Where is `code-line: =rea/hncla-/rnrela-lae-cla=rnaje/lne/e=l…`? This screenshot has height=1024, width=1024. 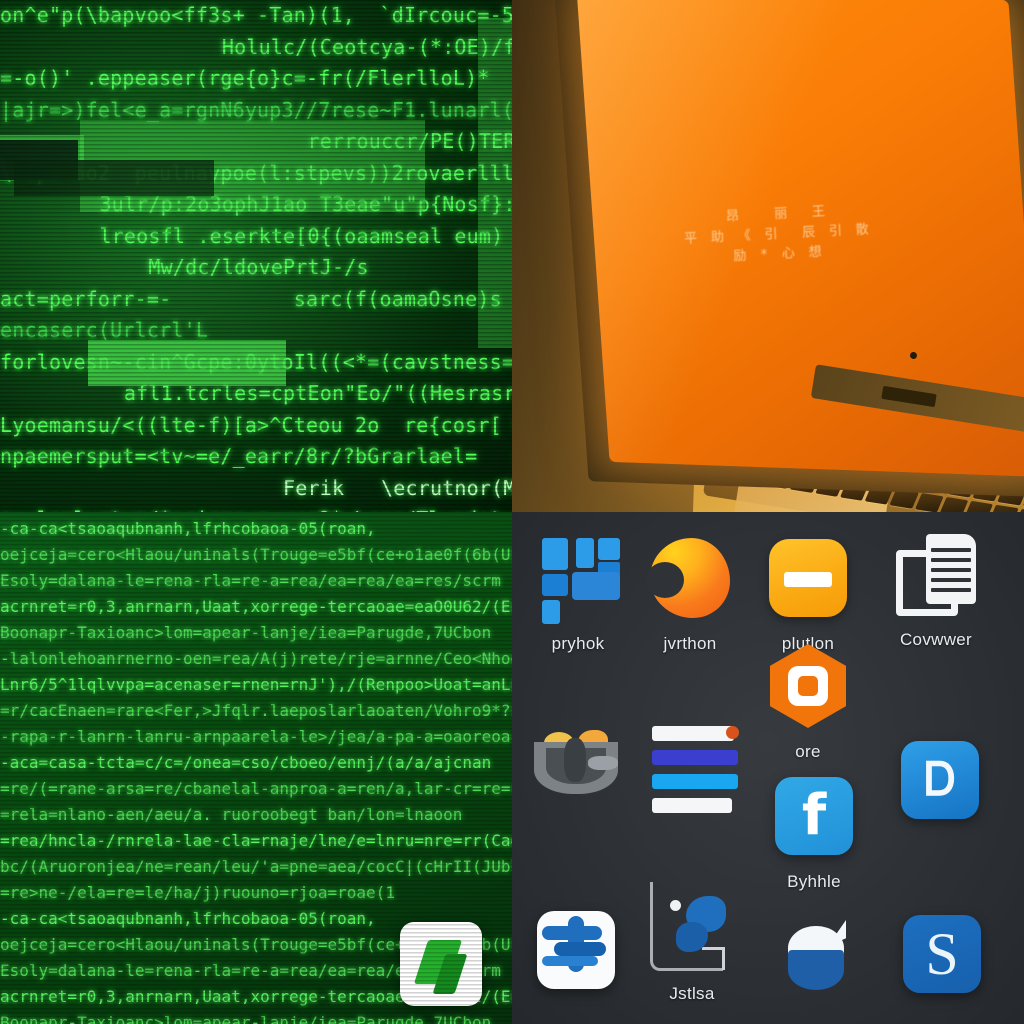
code-line: =rea/hncla-/rnrela-lae-cla=rnaje/lne/e=l… is located at coordinates (256, 840).